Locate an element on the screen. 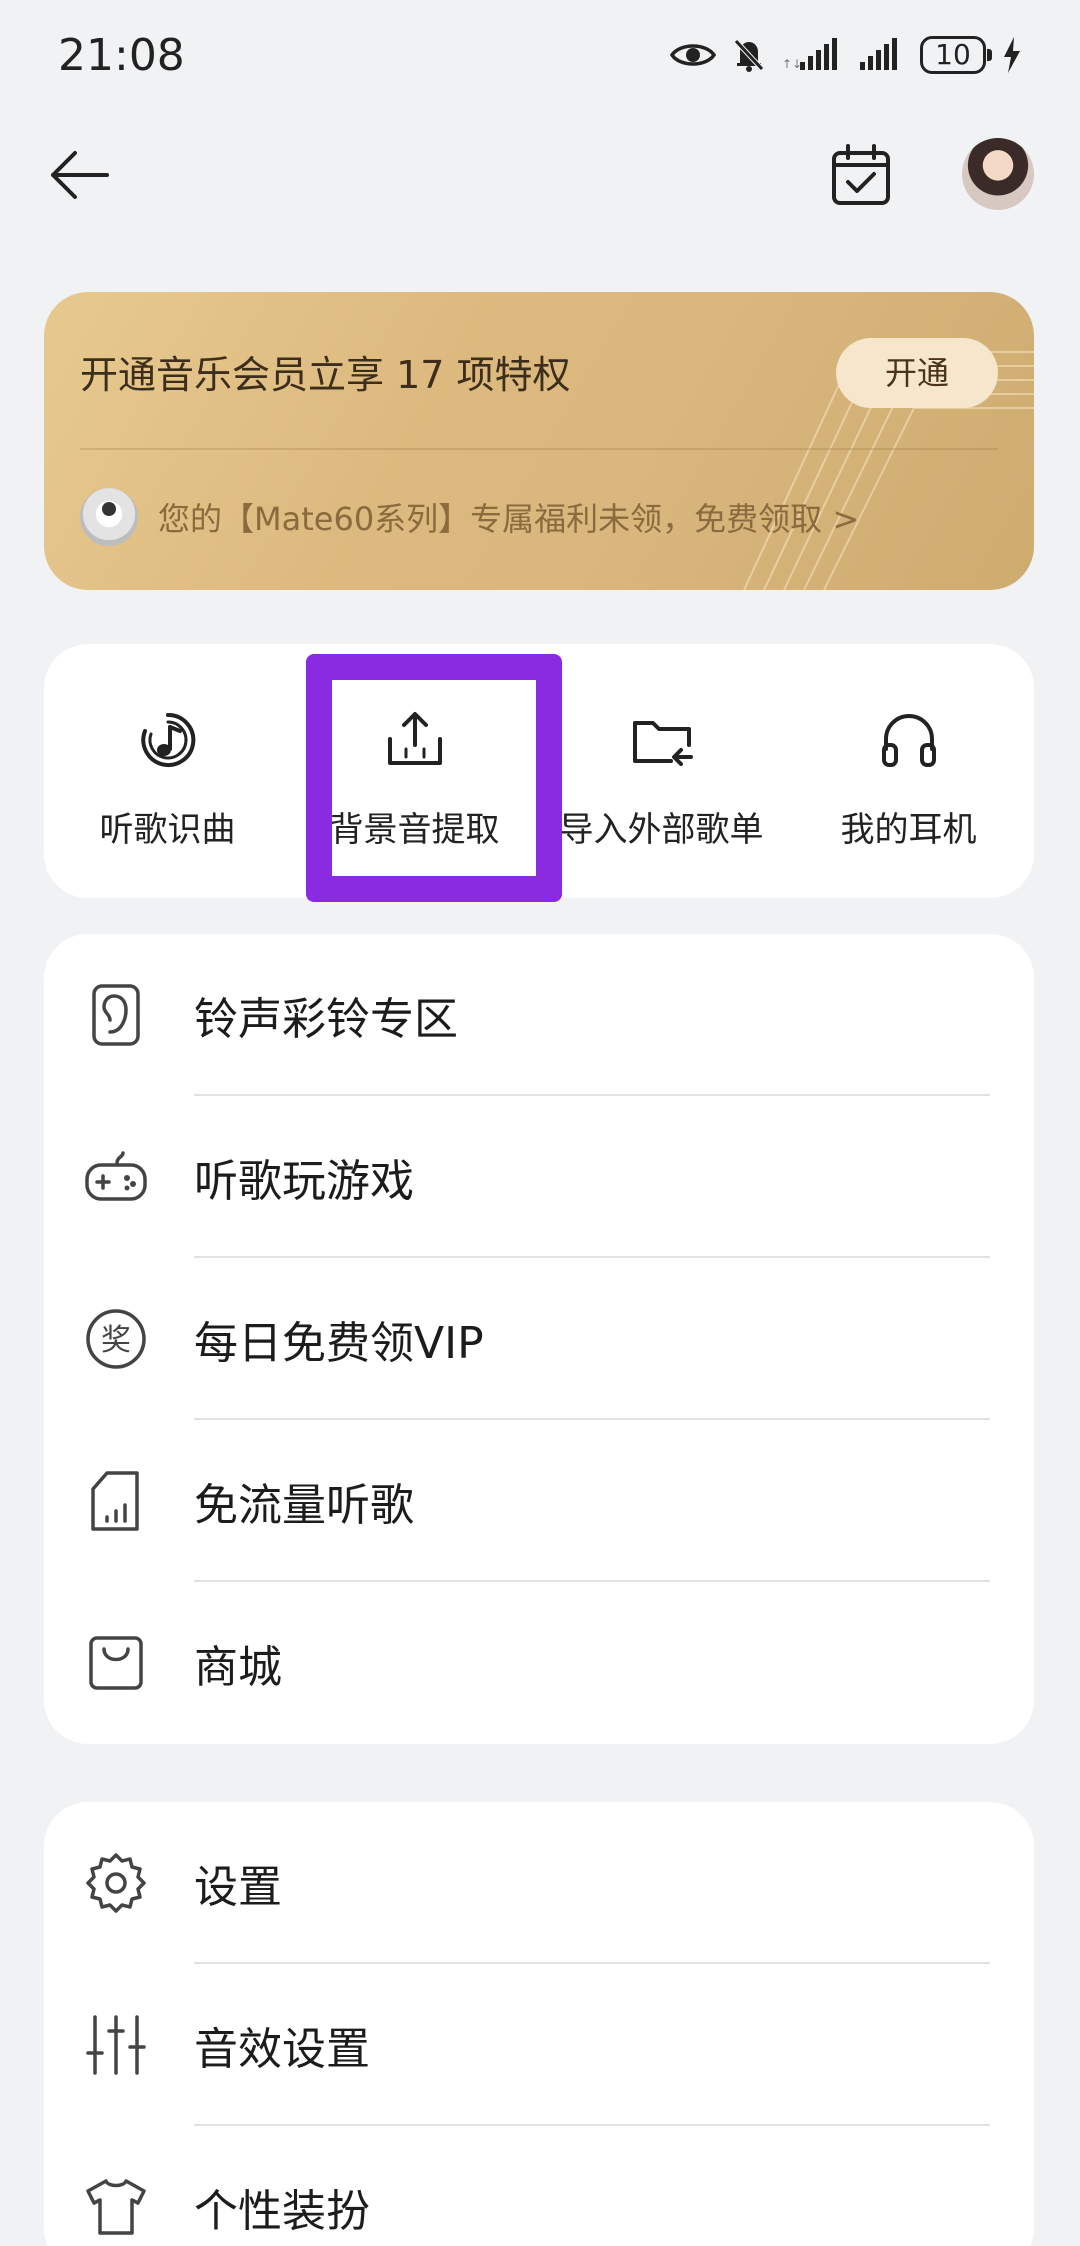 The image size is (1080, 2246). vip-promo-text: 您的【Mate60系列】专属福利未领，免费领取 > is located at coordinates (509, 519).